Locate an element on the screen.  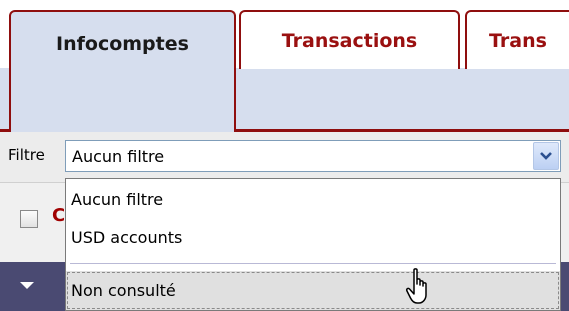
column-header-peek: C is located at coordinates (58, 215).